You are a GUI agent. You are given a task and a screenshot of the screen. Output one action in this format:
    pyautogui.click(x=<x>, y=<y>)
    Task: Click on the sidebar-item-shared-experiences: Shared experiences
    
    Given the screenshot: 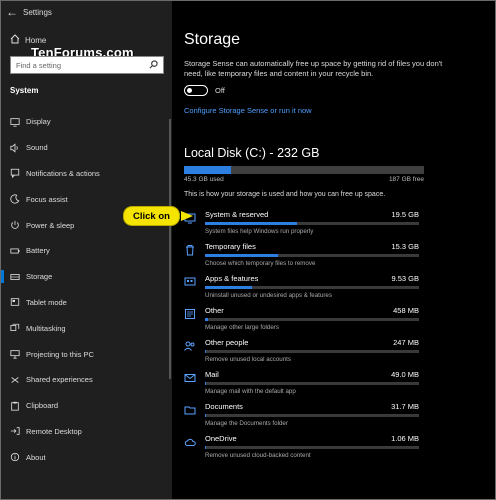 What is the action you would take?
    pyautogui.click(x=86, y=380)
    